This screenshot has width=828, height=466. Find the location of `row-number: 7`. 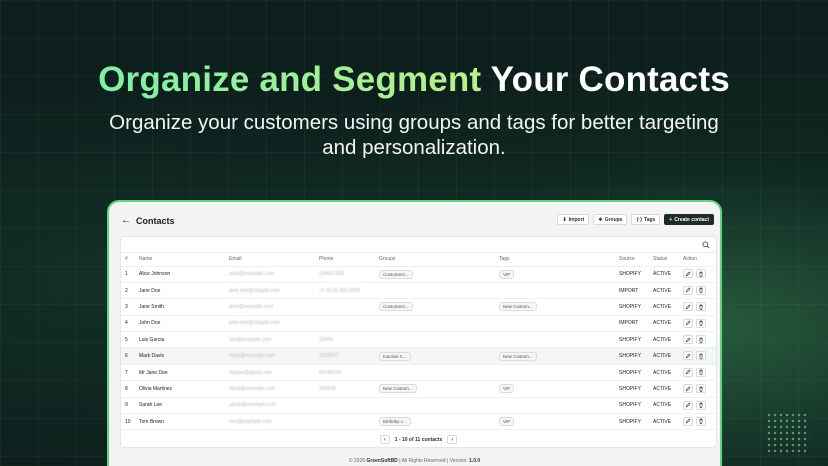

row-number: 7 is located at coordinates (128, 373).